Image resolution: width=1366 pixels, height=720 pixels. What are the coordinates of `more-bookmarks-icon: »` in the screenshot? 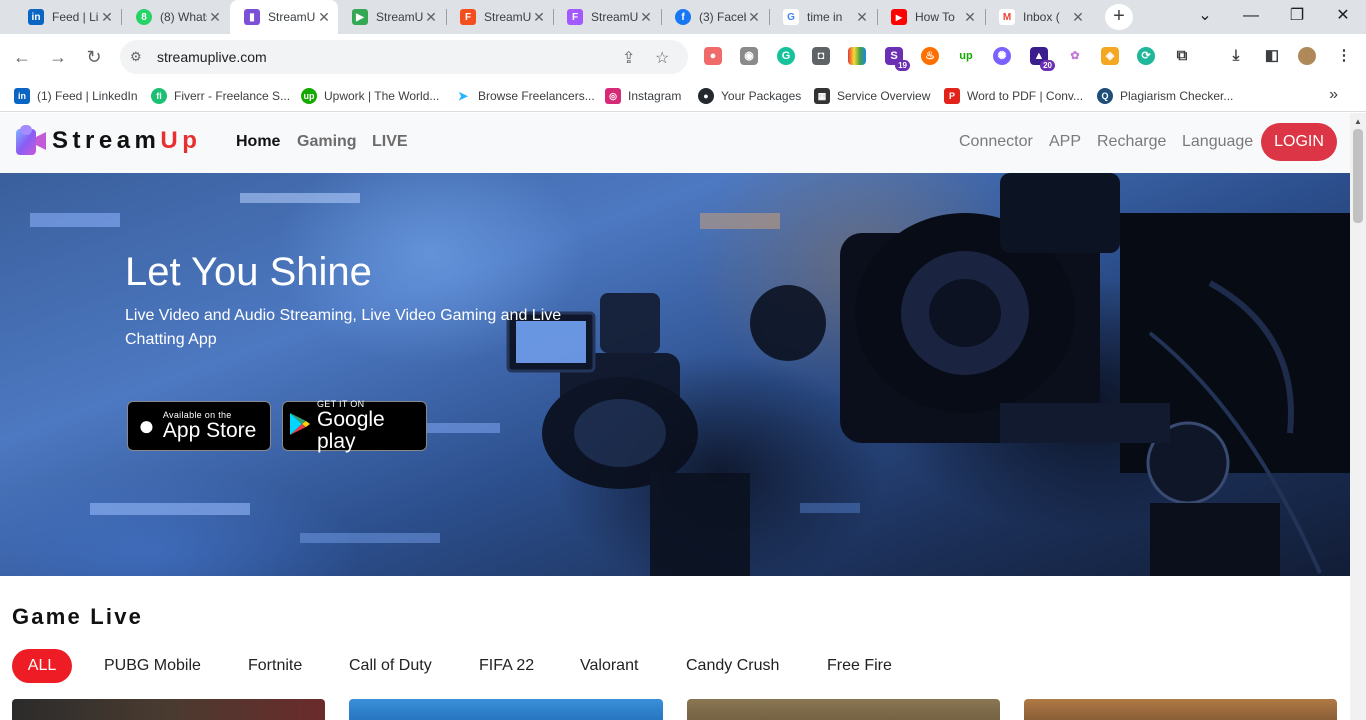 It's located at (1333, 95).